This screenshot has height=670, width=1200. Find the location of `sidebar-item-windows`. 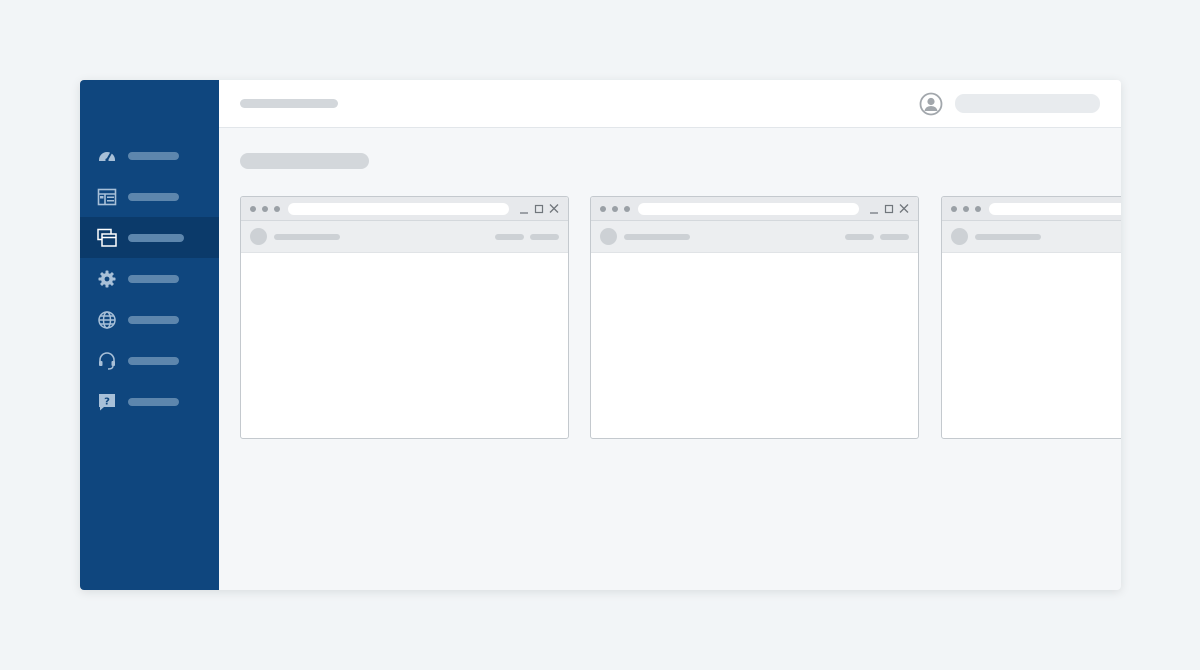

sidebar-item-windows is located at coordinates (149, 237).